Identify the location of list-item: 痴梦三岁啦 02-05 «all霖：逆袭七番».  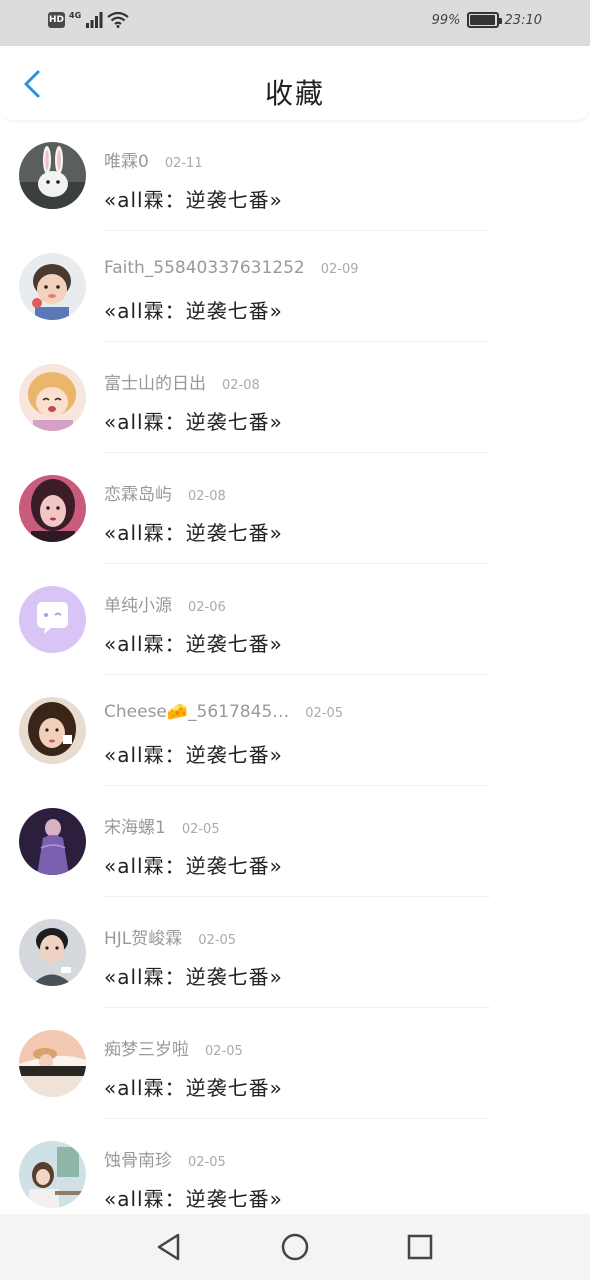
(295, 1063).